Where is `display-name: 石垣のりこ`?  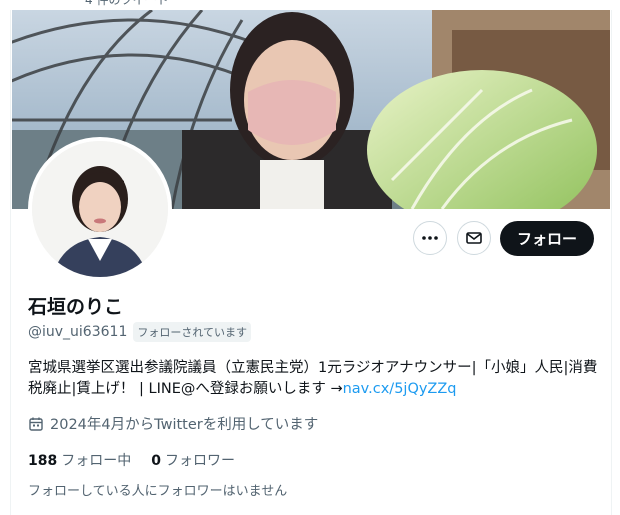 display-name: 石垣のりこ is located at coordinates (76, 307).